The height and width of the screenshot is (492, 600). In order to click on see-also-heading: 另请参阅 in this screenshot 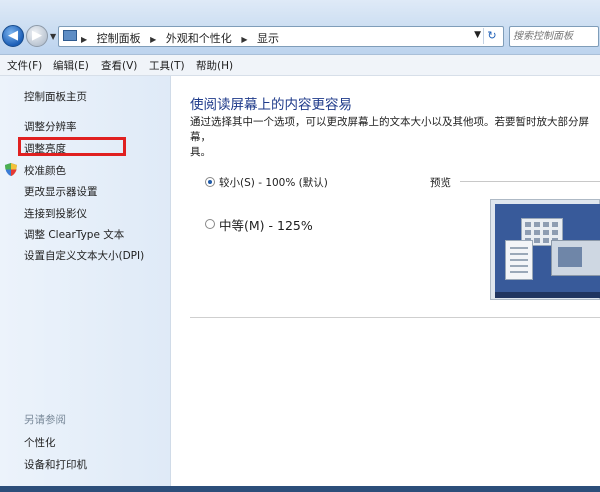, I will do `click(45, 420)`.